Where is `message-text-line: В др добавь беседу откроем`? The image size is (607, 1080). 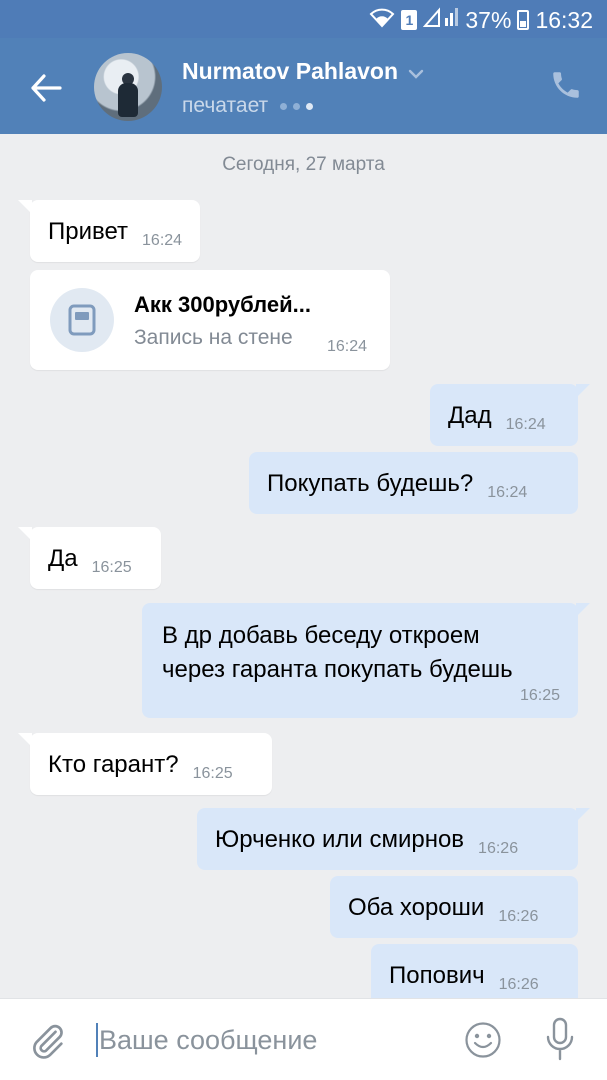 message-text-line: В др добавь беседу откроем is located at coordinates (321, 635).